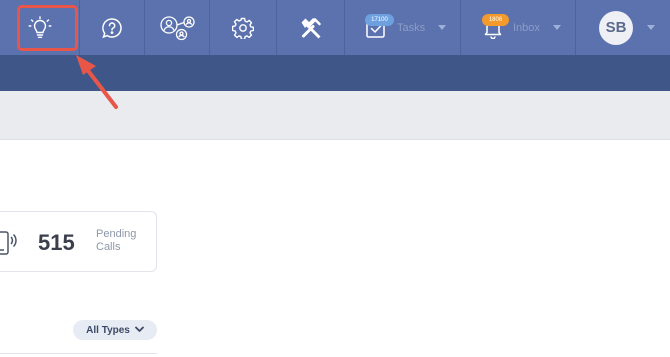 This screenshot has height=357, width=670. What do you see at coordinates (442, 27) in the screenshot?
I see `tasks-dropdown-caret-icon` at bounding box center [442, 27].